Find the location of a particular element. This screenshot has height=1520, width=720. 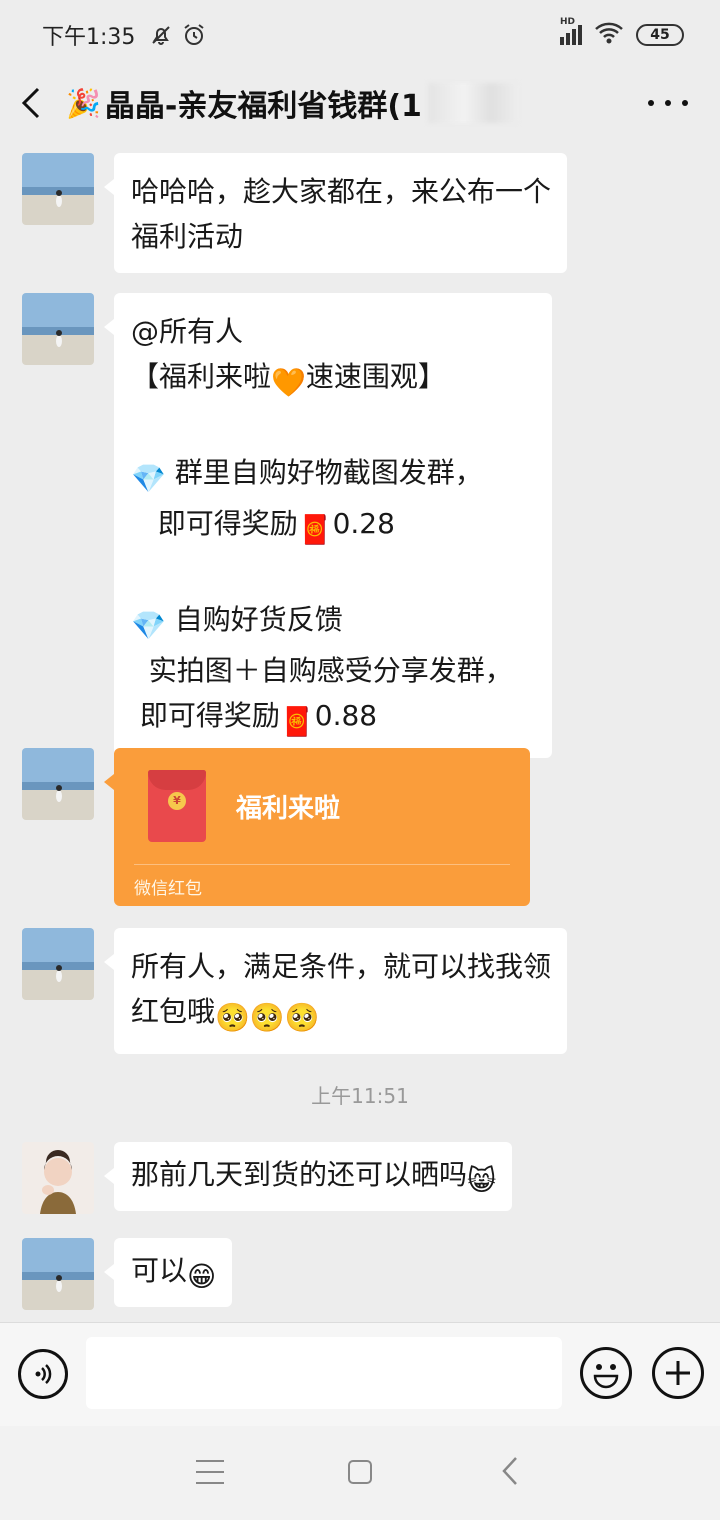

message-row: ¥ 福利来啦 微信红包 is located at coordinates (276, 827).